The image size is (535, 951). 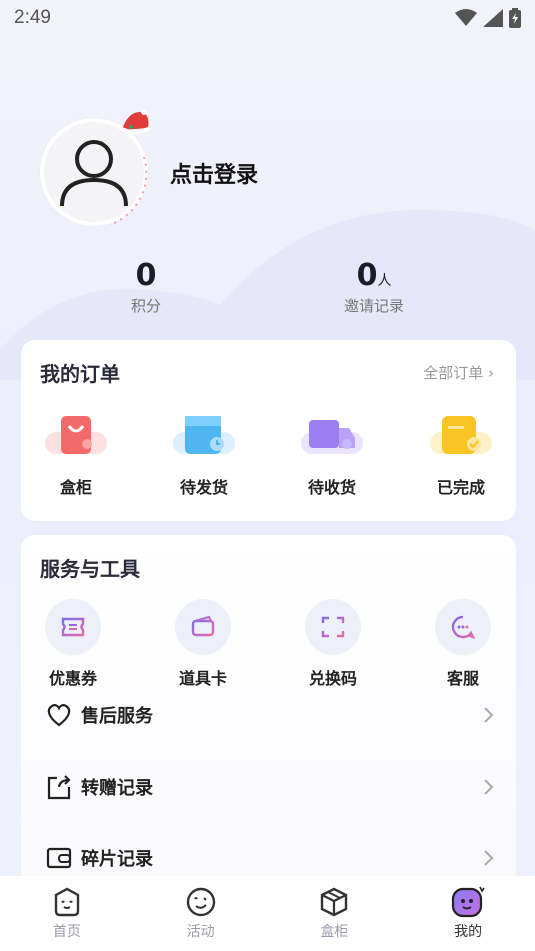 What do you see at coordinates (76, 435) in the screenshot?
I see `box-cabinet-icon` at bounding box center [76, 435].